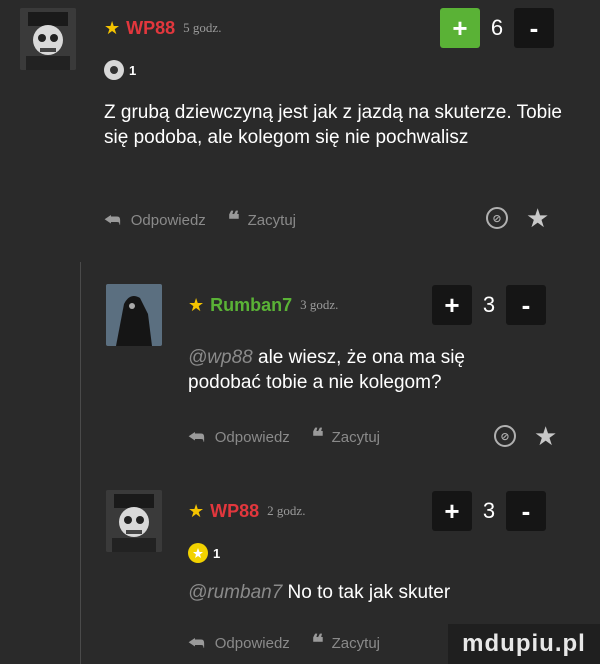  I want to click on timestamp: 2 godz., so click(286, 510).